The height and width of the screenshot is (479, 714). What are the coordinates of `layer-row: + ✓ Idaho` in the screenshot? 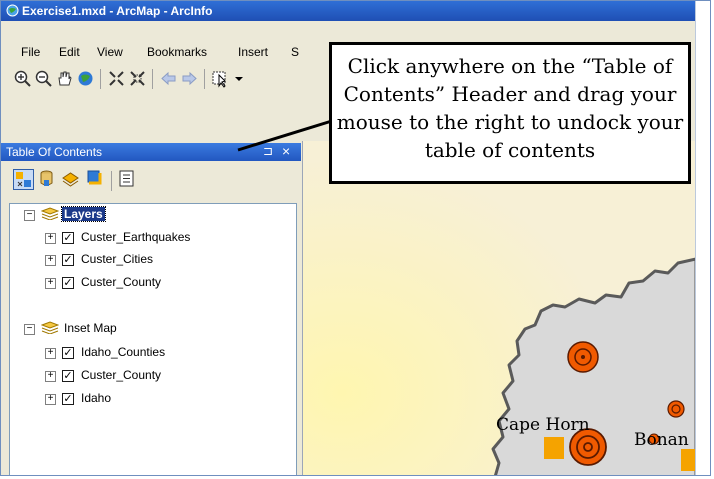 It's located at (160, 399).